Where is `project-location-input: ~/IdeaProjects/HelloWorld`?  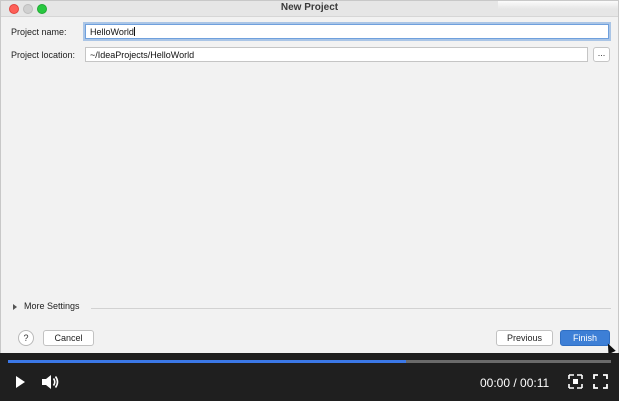 project-location-input: ~/IdeaProjects/HelloWorld is located at coordinates (336, 54).